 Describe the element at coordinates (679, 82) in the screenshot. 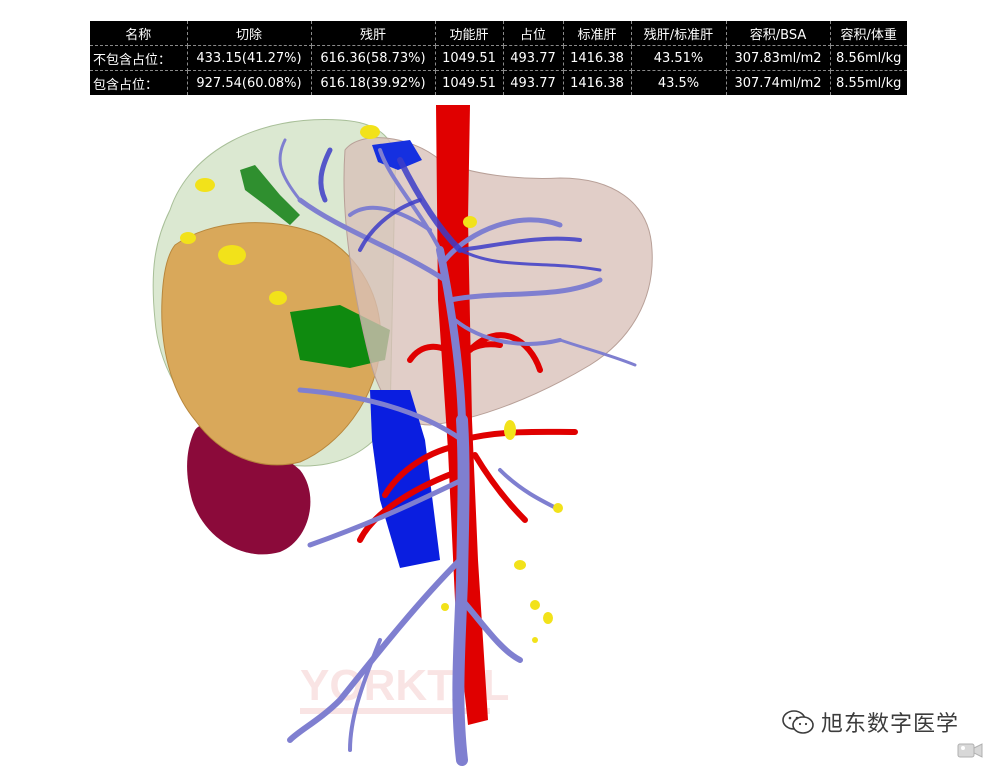

I see `table-cell: 43.5%` at that location.